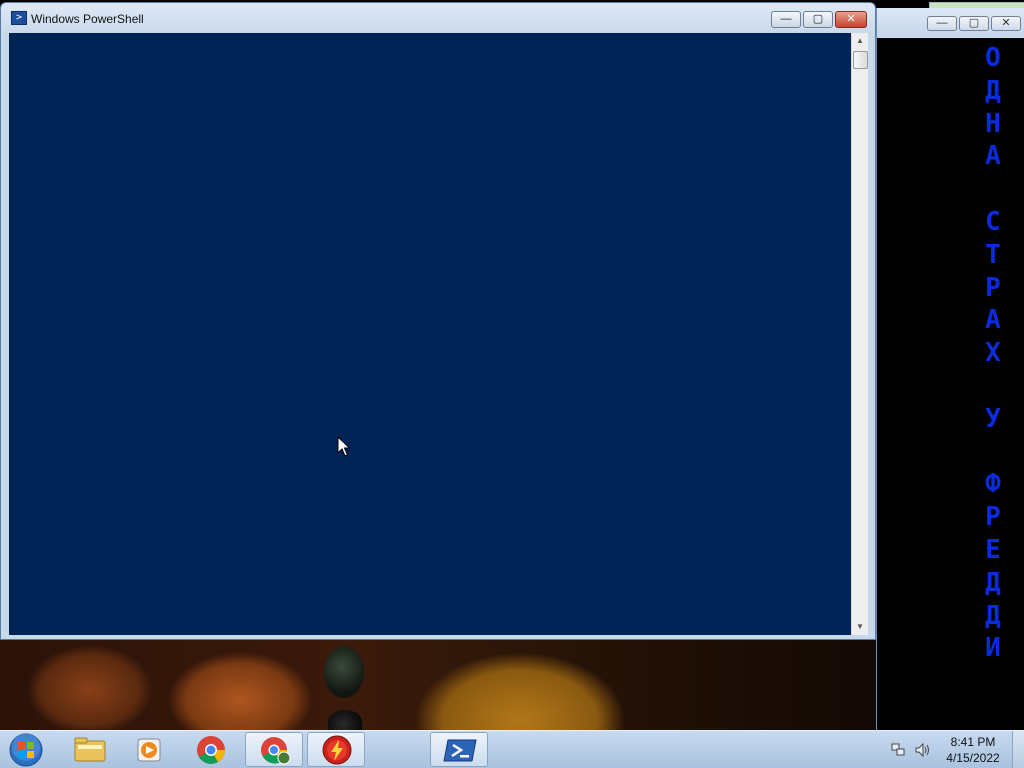 The image size is (1024, 768). What do you see at coordinates (923, 750) in the screenshot?
I see `volume-icon` at bounding box center [923, 750].